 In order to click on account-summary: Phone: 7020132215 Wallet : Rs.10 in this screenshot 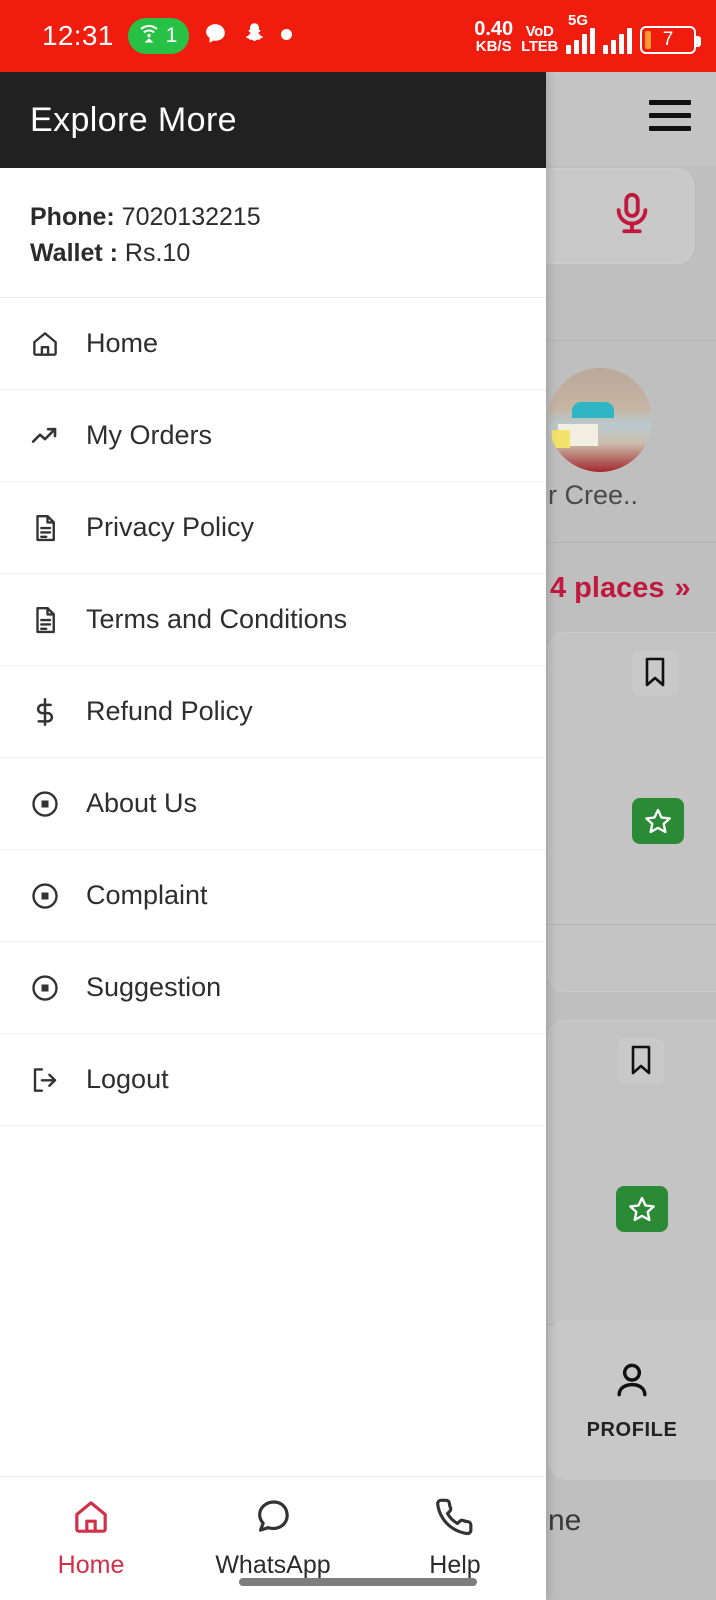, I will do `click(273, 233)`.